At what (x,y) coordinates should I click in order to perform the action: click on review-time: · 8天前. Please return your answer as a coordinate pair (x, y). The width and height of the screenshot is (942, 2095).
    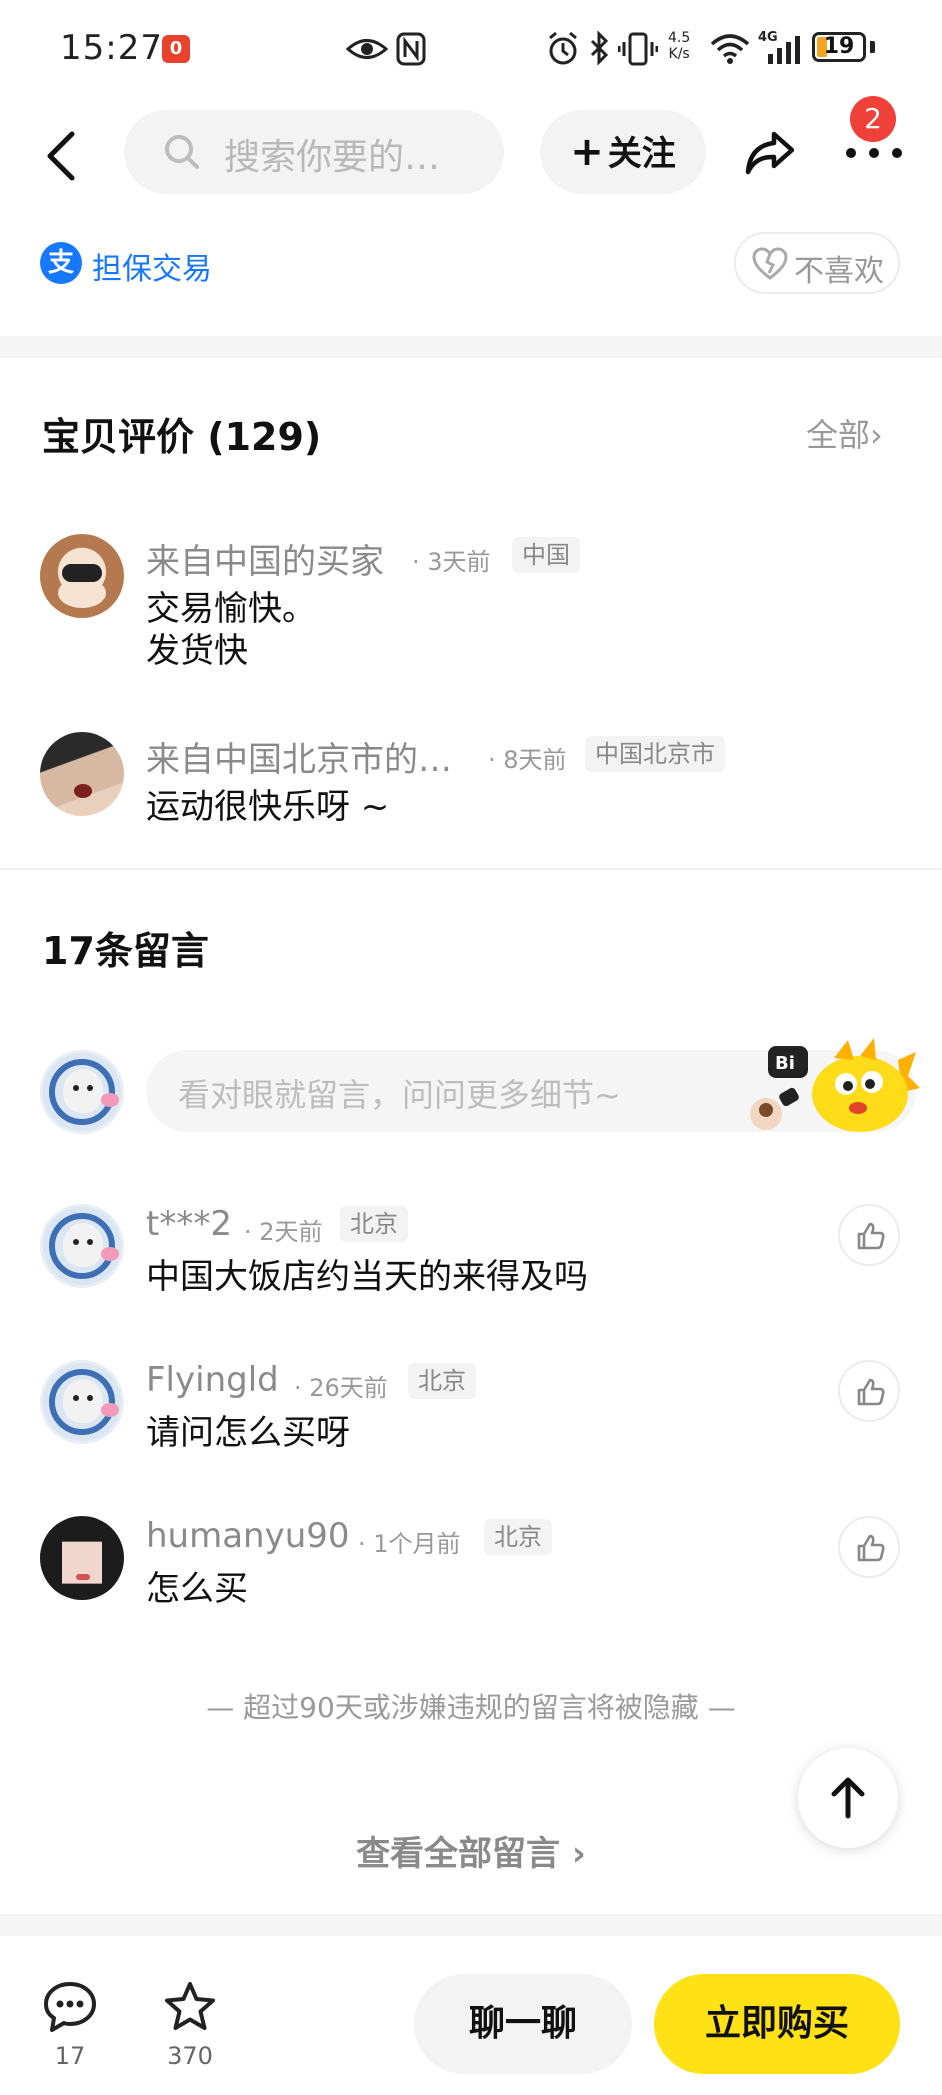
    Looking at the image, I should click on (527, 760).